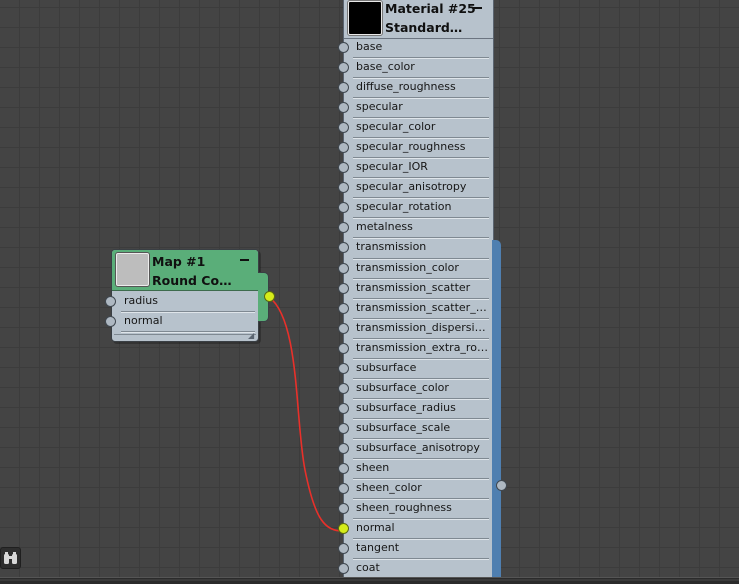  Describe the element at coordinates (411, 187) in the screenshot. I see `input-label: specular_anisotropy` at that location.